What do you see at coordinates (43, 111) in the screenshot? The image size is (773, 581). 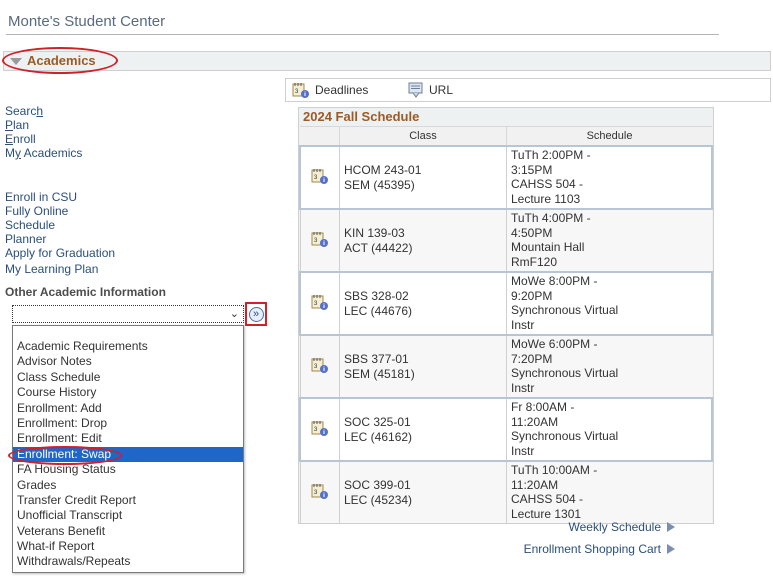 I see `nav-link-search: Search` at bounding box center [43, 111].